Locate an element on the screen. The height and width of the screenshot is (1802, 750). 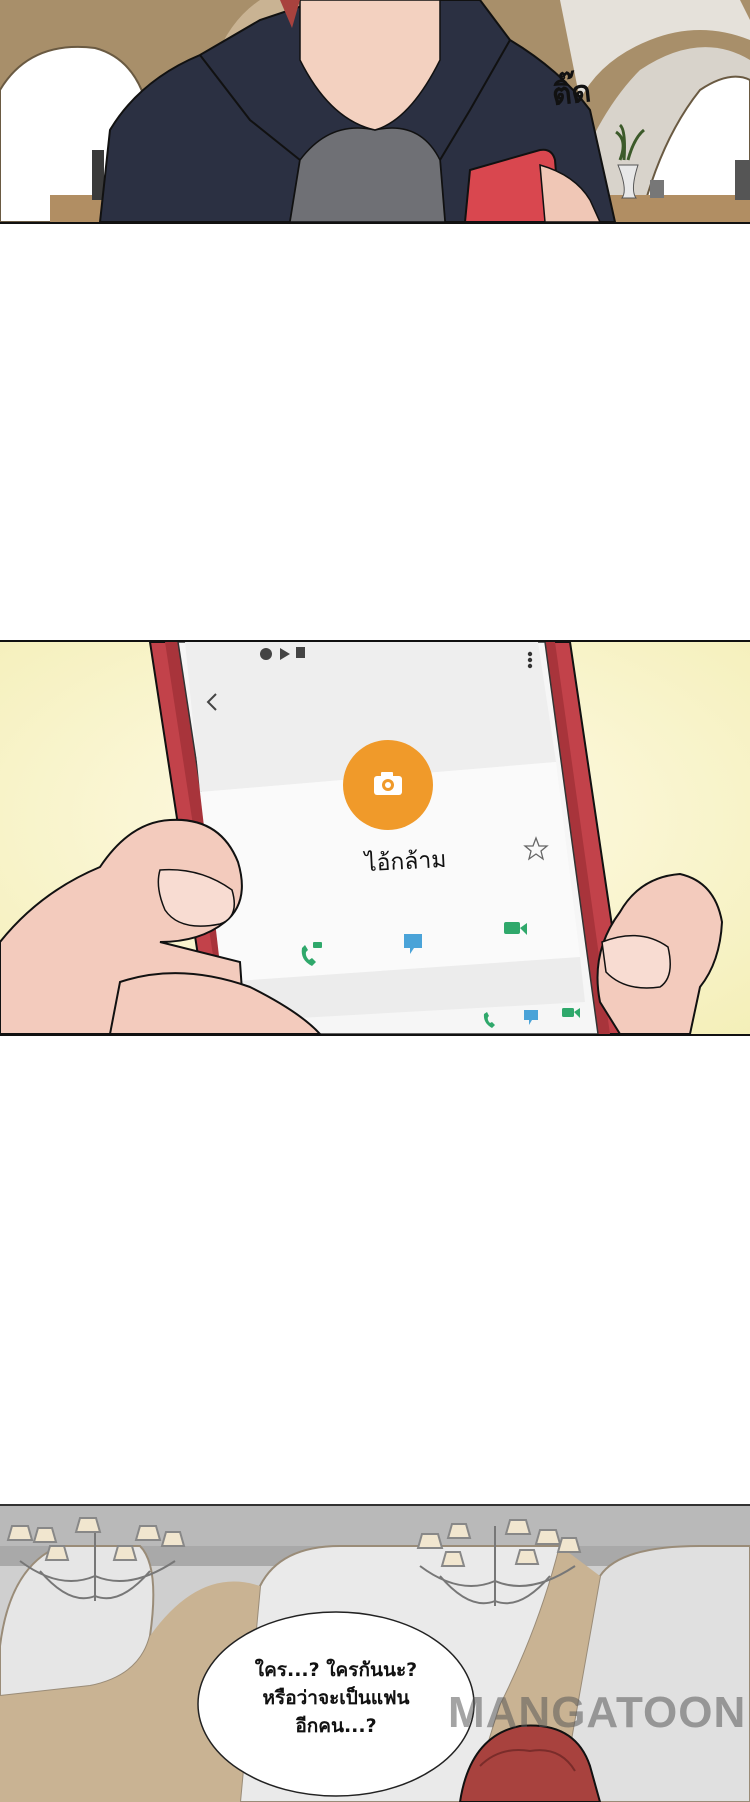
sound-effect-text: ติ๊ด is located at coordinates (572, 93).